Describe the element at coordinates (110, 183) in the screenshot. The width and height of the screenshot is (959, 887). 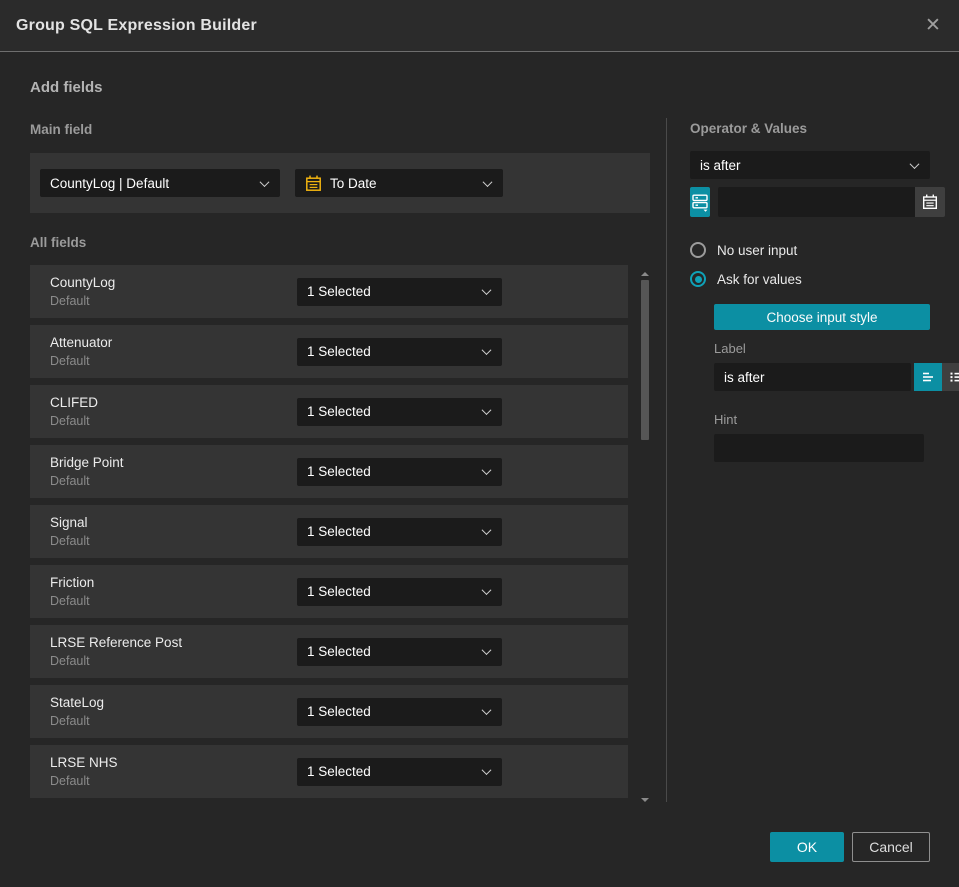
I see `main-field-select-value: CountyLog | Default` at that location.